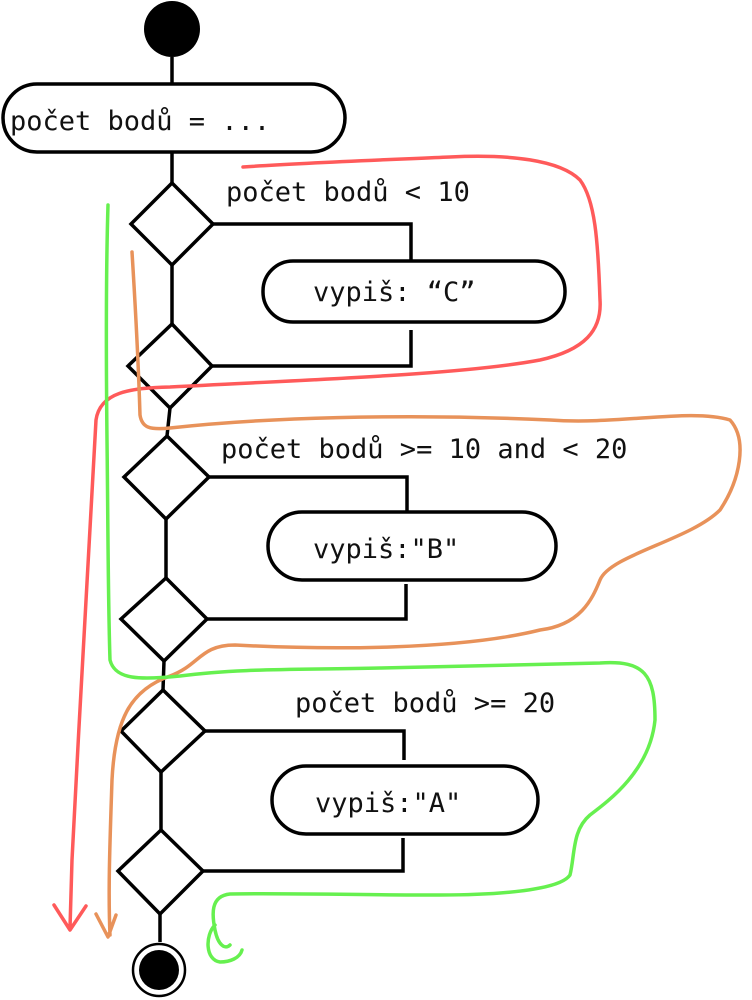  I want to click on end-node, so click(159, 970).